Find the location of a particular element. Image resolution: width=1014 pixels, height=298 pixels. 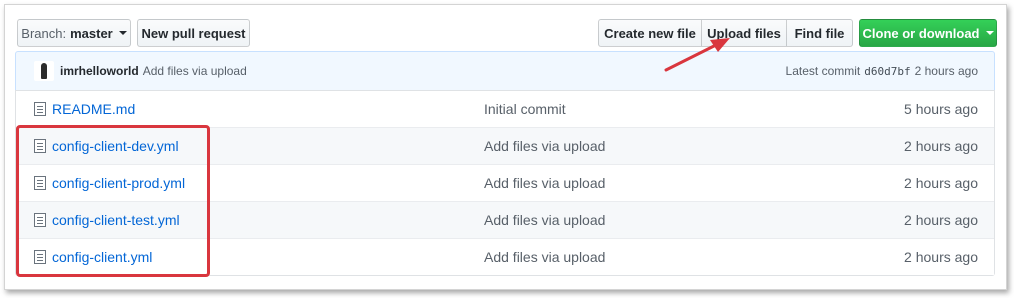

latest-commit-label: Latest commit is located at coordinates (823, 71).